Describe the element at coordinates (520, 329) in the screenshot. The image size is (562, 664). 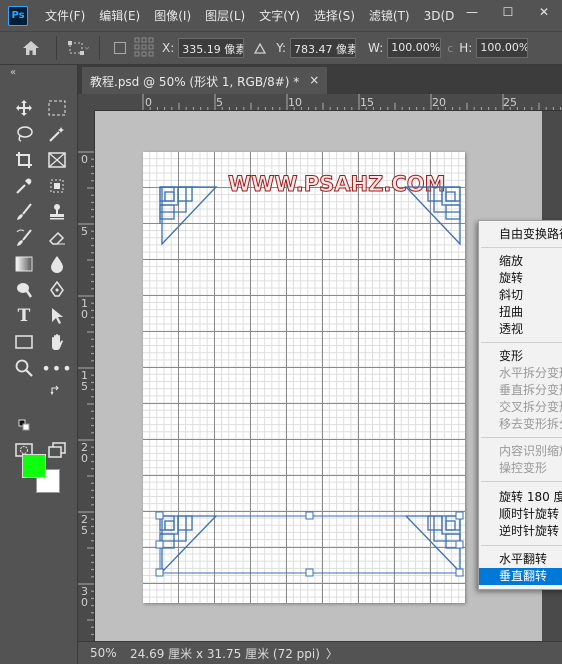
I see `menu-item-perspective: 透视` at that location.